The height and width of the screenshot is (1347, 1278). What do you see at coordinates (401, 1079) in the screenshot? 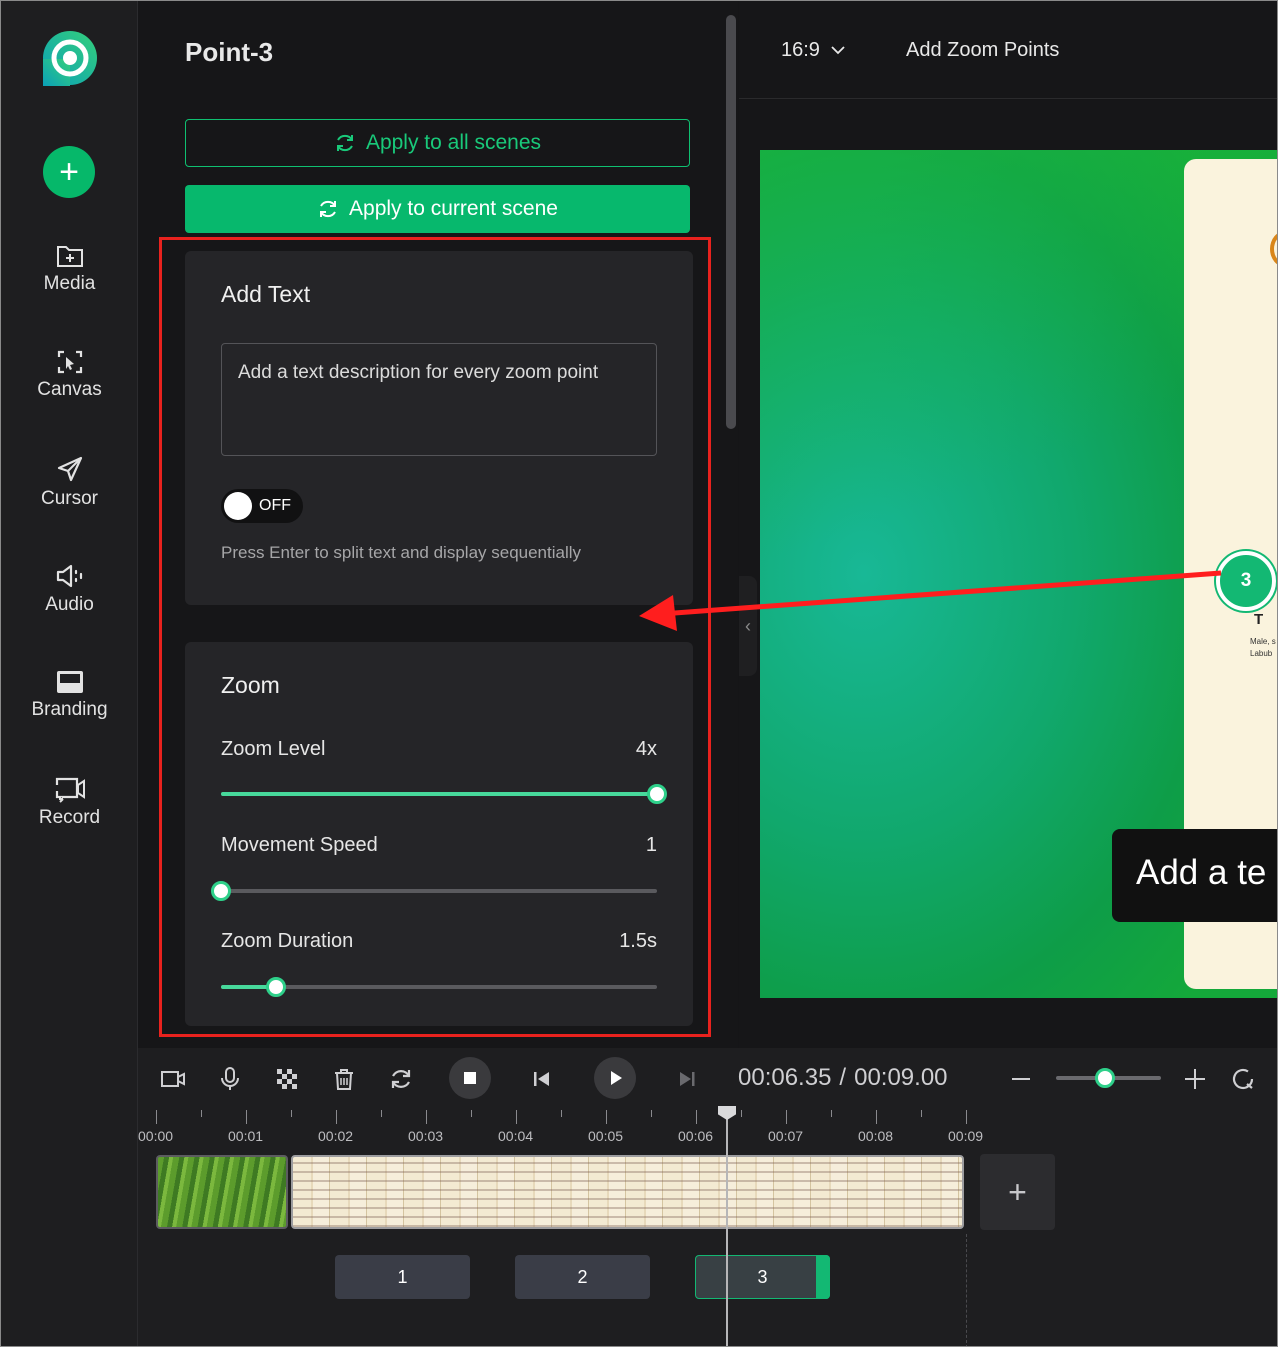
I see `refresh-icon` at bounding box center [401, 1079].